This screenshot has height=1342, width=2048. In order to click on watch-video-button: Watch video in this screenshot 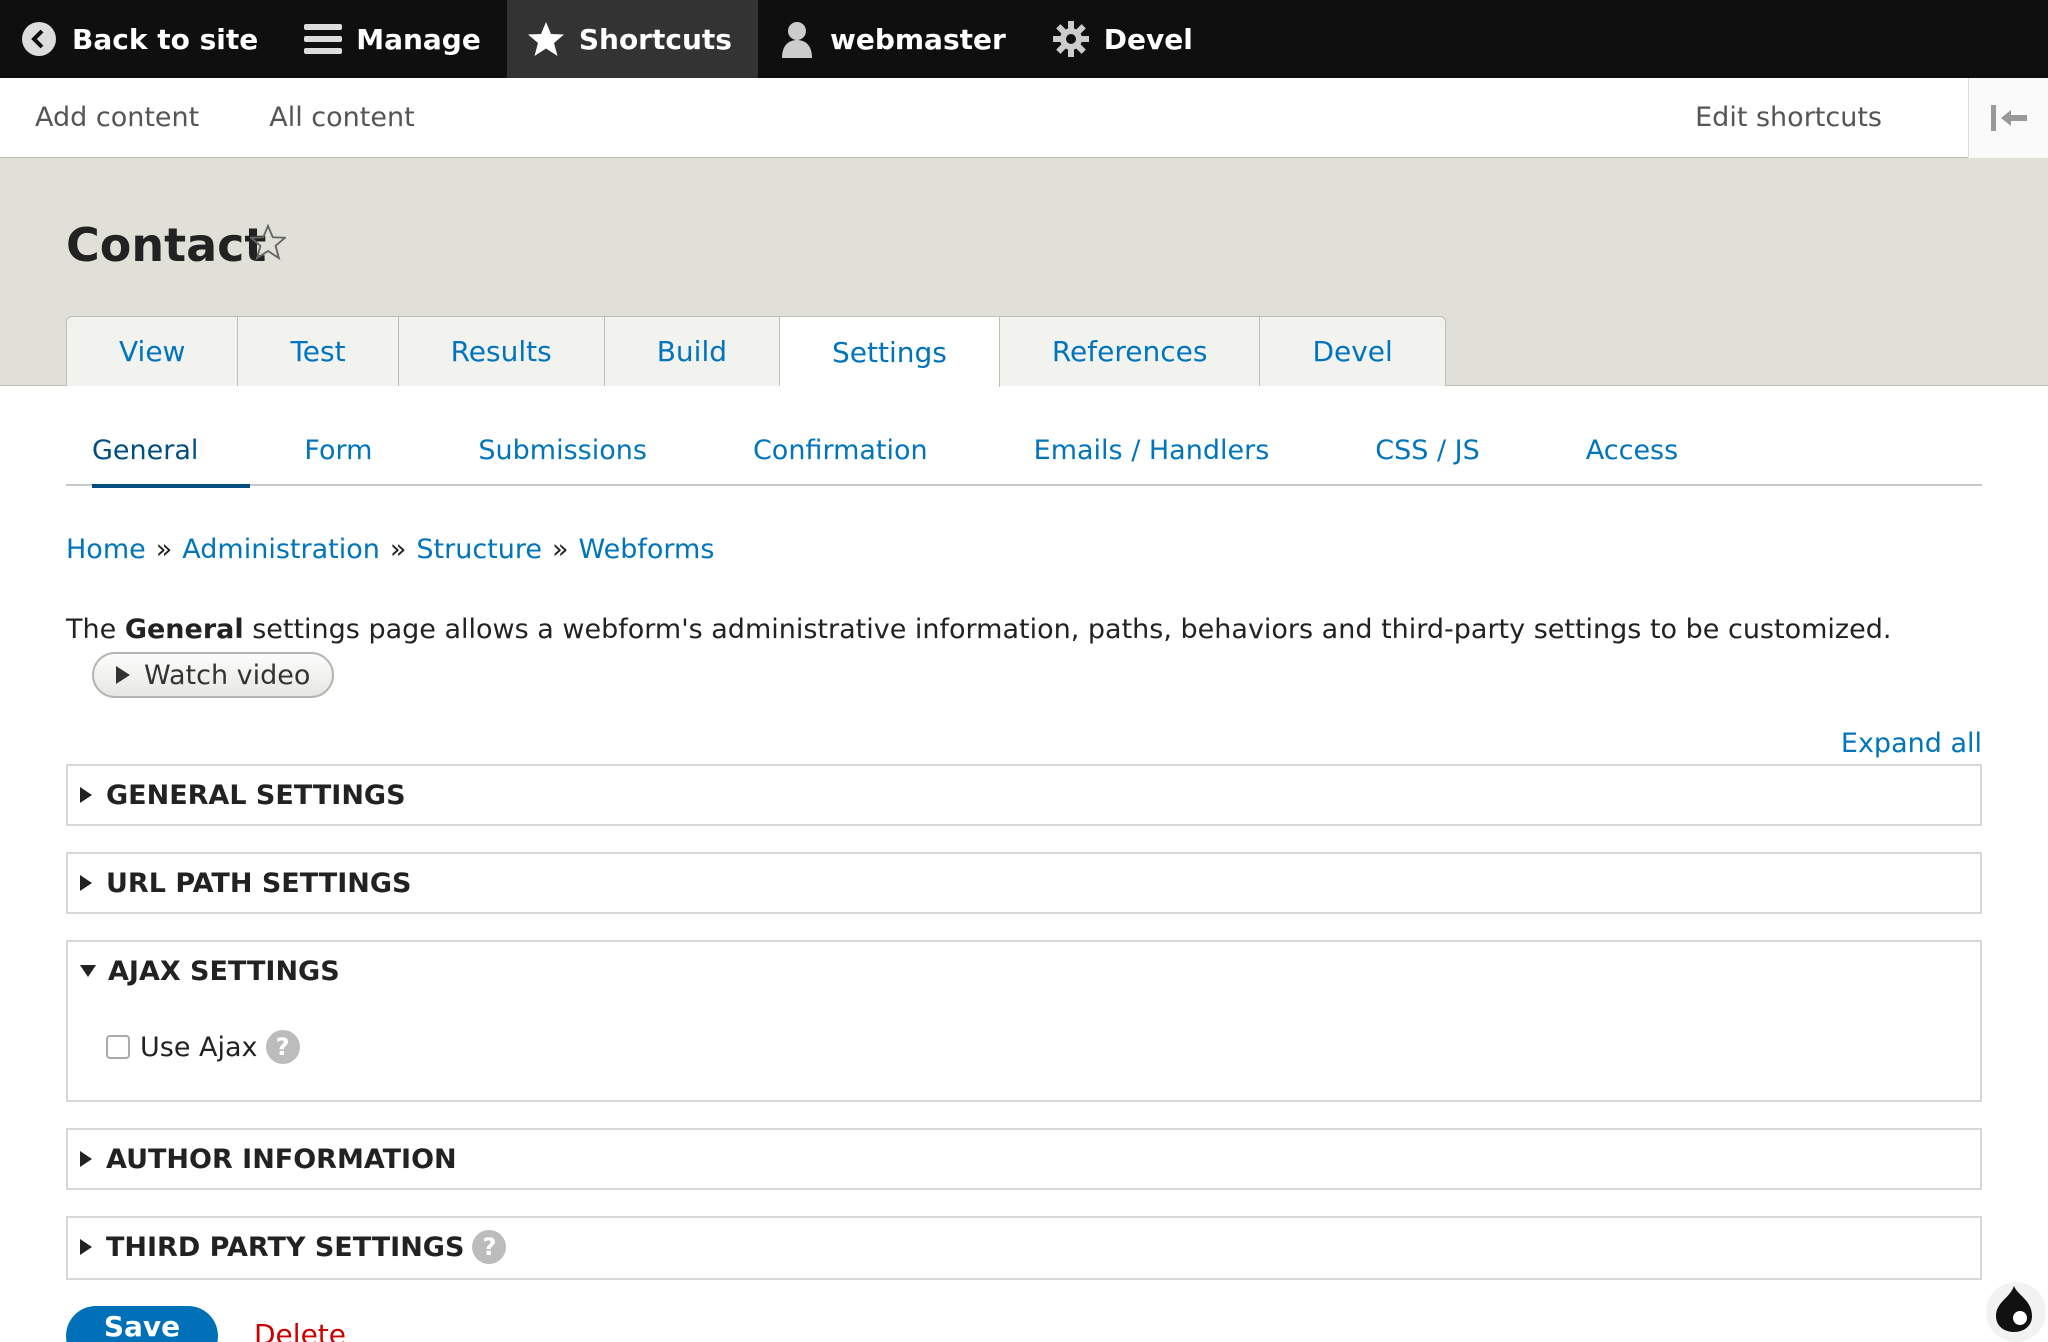, I will do `click(213, 675)`.